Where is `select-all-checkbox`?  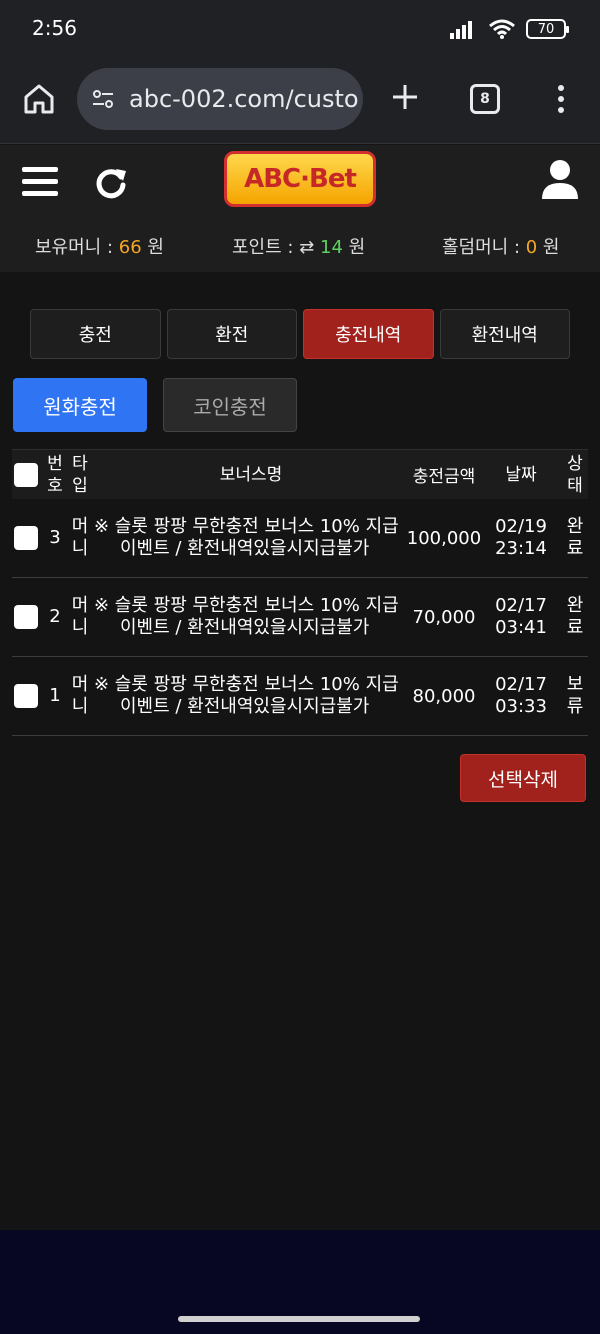
select-all-checkbox is located at coordinates (26, 474).